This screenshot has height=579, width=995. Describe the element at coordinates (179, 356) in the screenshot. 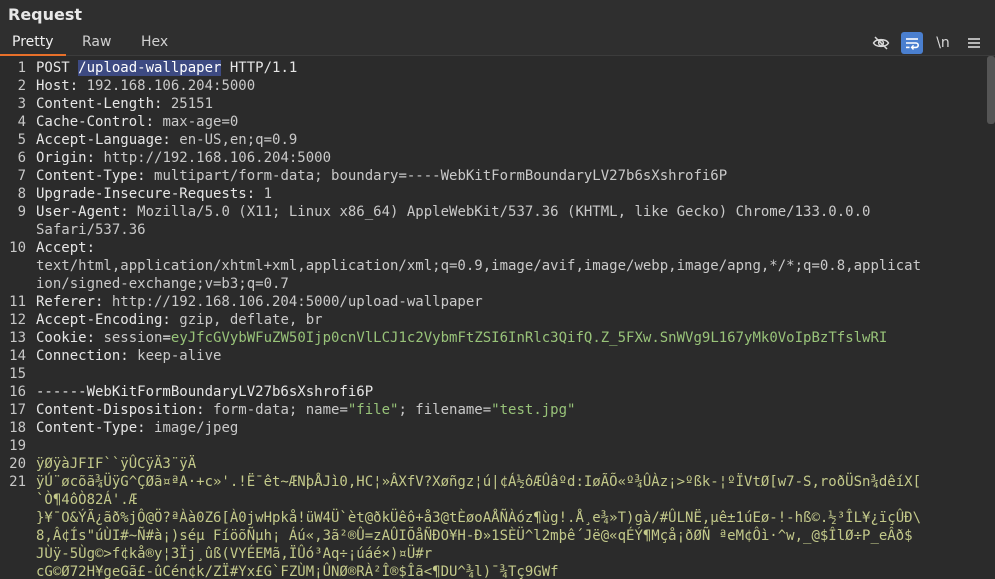

I see `code-token: keep-alive` at that location.